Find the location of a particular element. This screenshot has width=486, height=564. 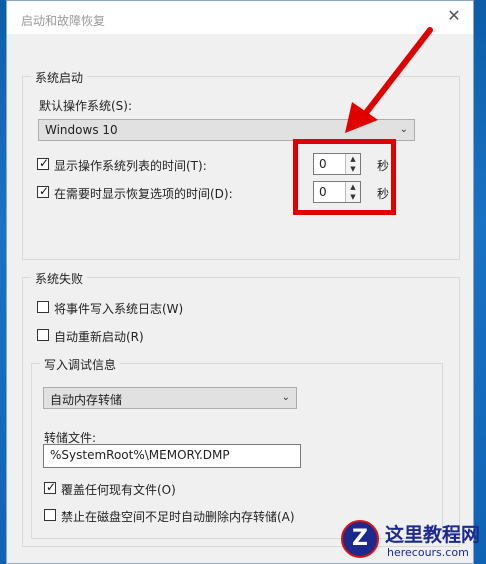

logo-z-icon: Z is located at coordinates (360, 539).